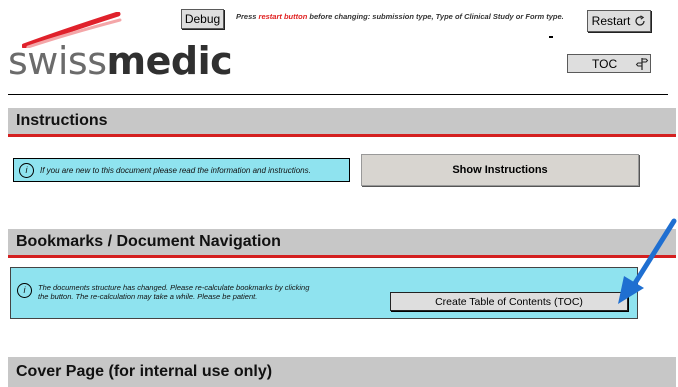 Image resolution: width=678 pixels, height=387 pixels. Describe the element at coordinates (202, 19) in the screenshot. I see `debug-button: Debug` at that location.